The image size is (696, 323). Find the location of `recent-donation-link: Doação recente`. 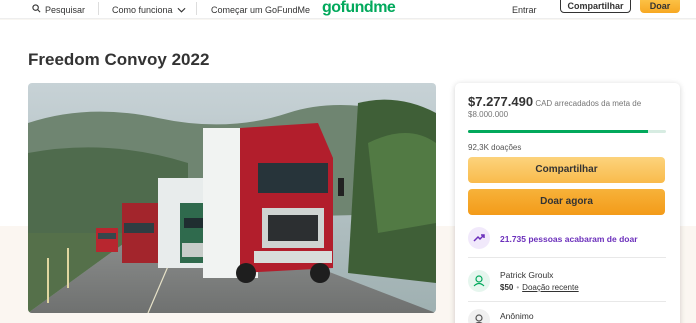

recent-donation-link: Doação recente is located at coordinates (550, 287).